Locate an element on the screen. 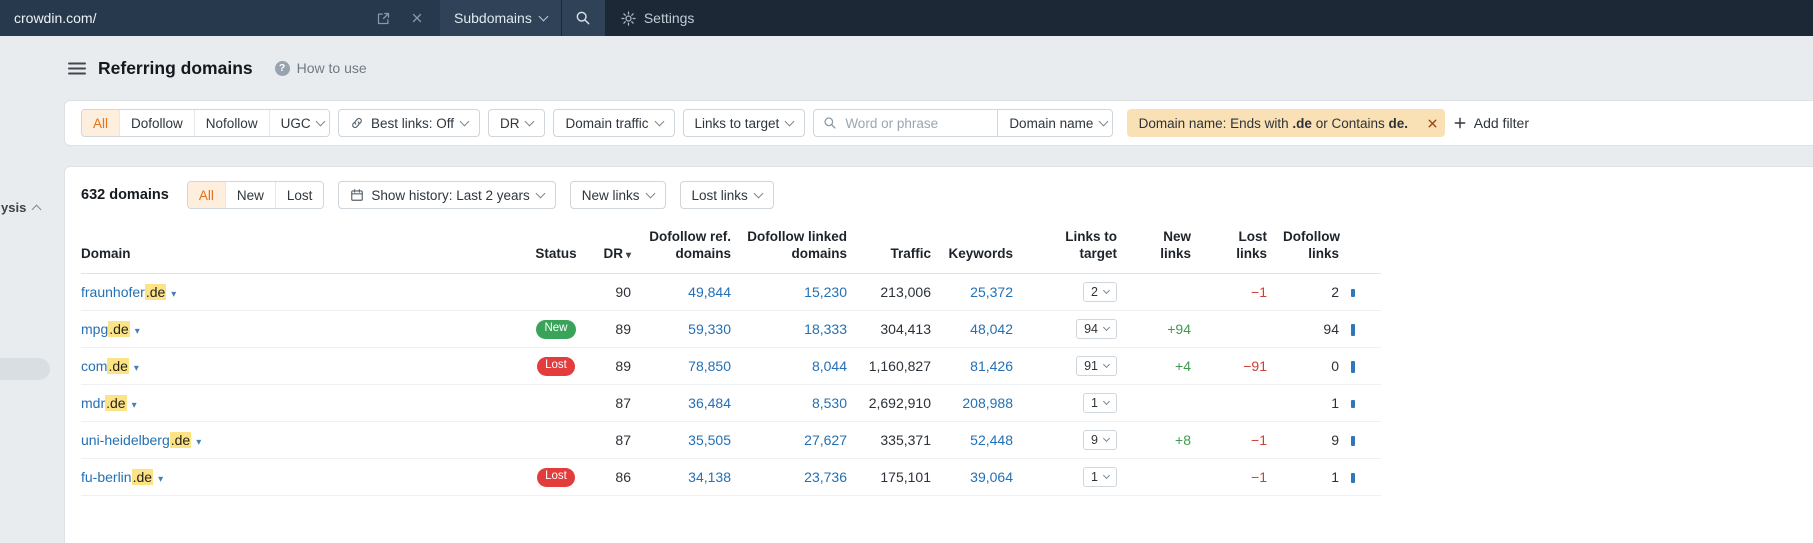  keywords-link: 208,988 is located at coordinates (987, 403).